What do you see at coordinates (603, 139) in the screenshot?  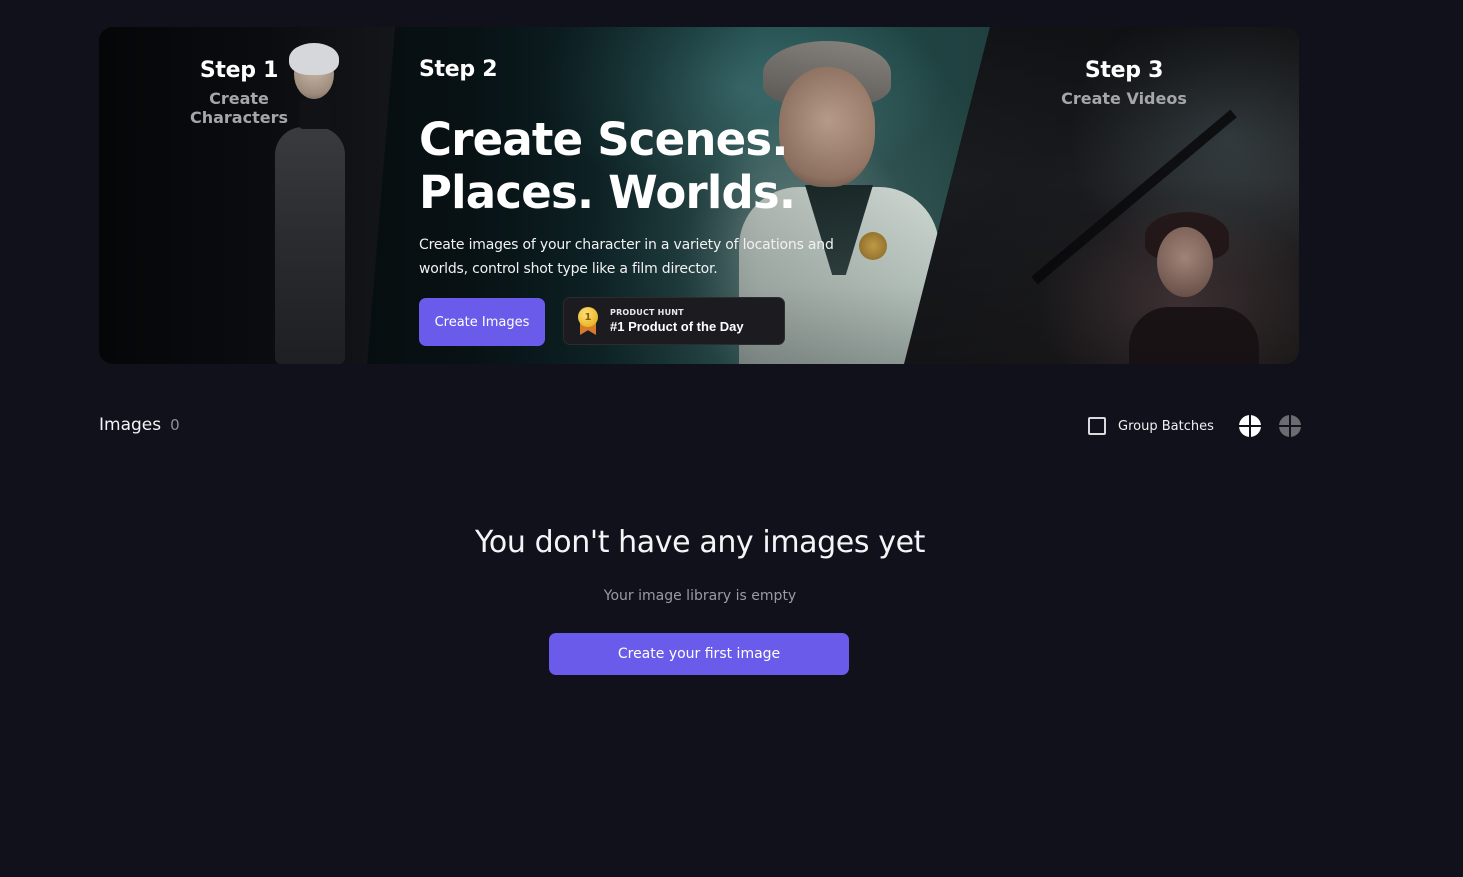 I see `hero-heading-line1: Create Scenes.` at bounding box center [603, 139].